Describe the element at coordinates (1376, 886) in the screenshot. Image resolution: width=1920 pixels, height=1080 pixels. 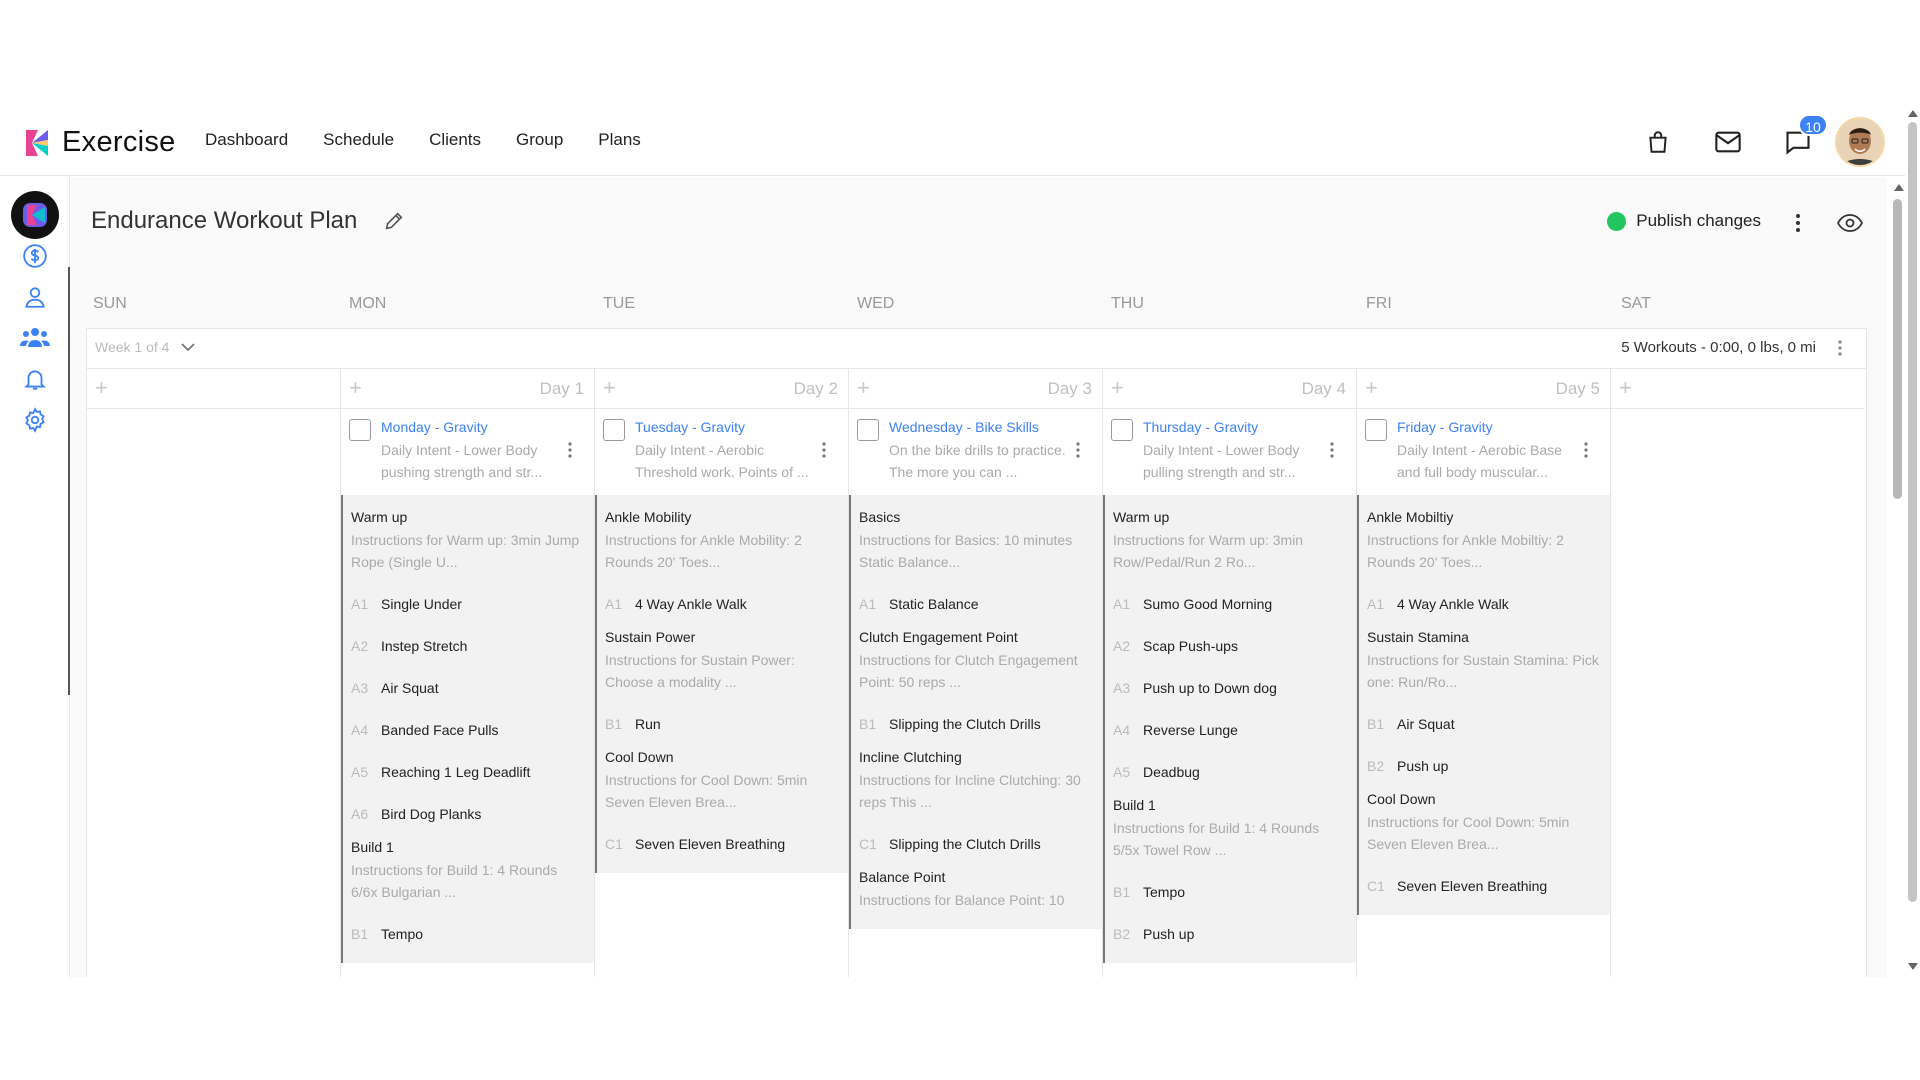
I see `exercise-code: C1` at that location.